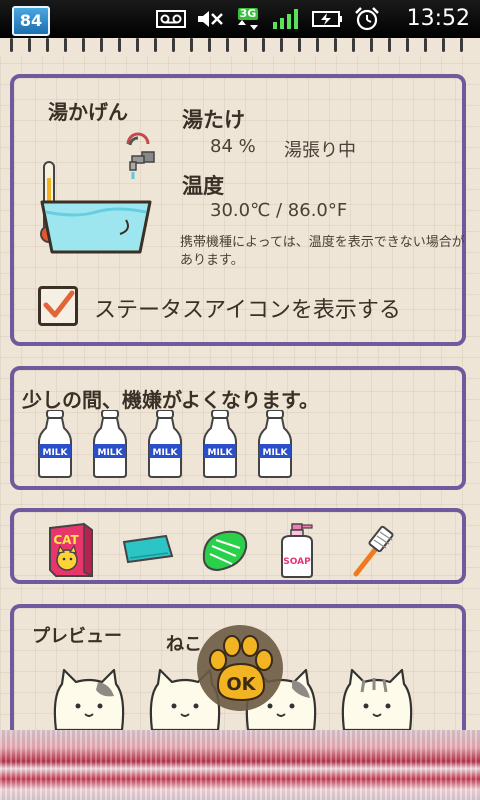  I want to click on clock: 13:52, so click(438, 18).